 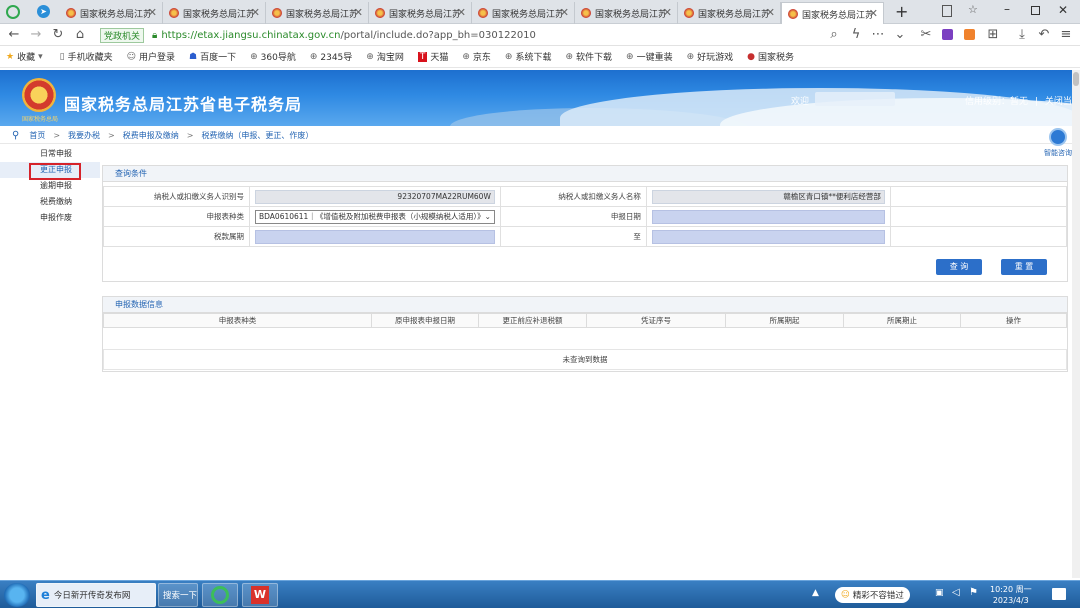 I want to click on side-menu-item-daily: 日常申报, so click(x=50, y=154).